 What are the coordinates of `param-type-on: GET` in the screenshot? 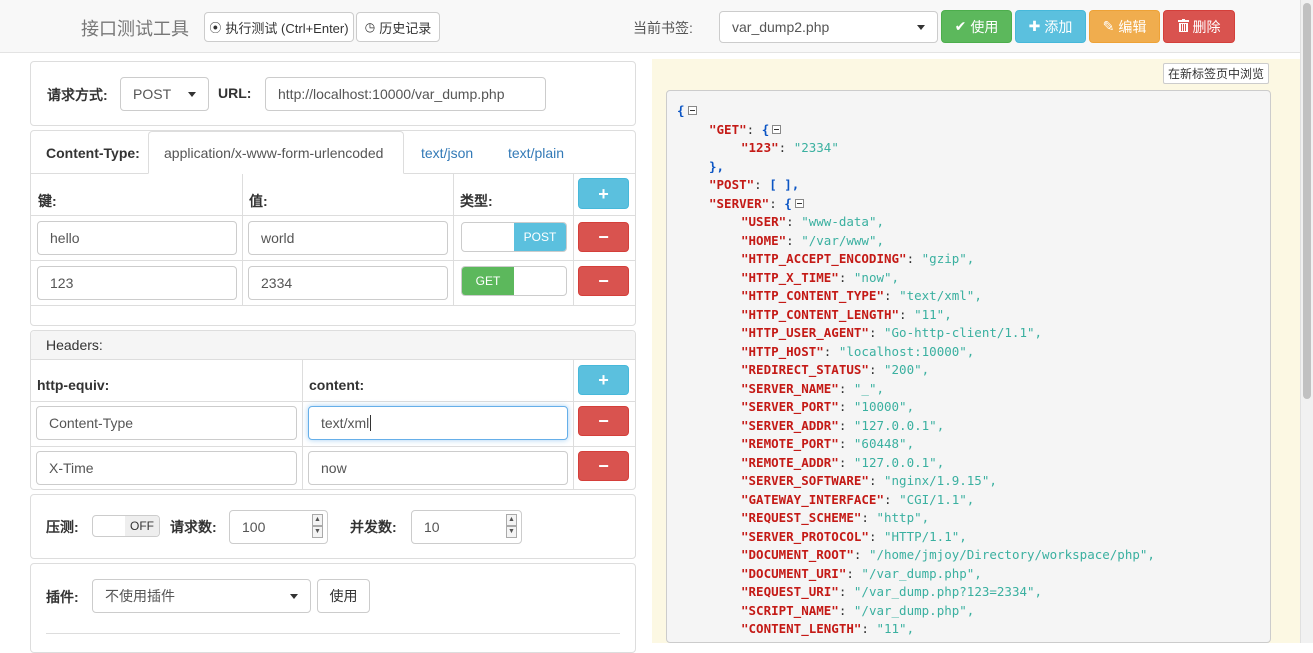 It's located at (488, 281).